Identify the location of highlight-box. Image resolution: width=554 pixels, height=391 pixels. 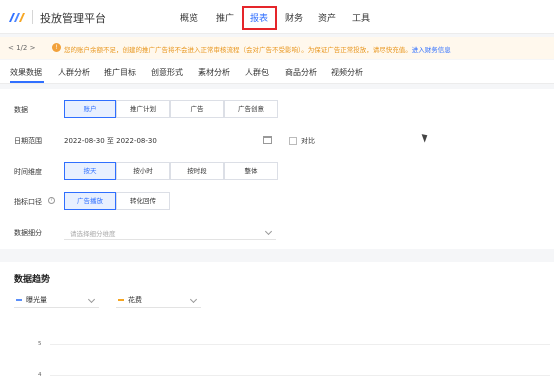
(259, 18).